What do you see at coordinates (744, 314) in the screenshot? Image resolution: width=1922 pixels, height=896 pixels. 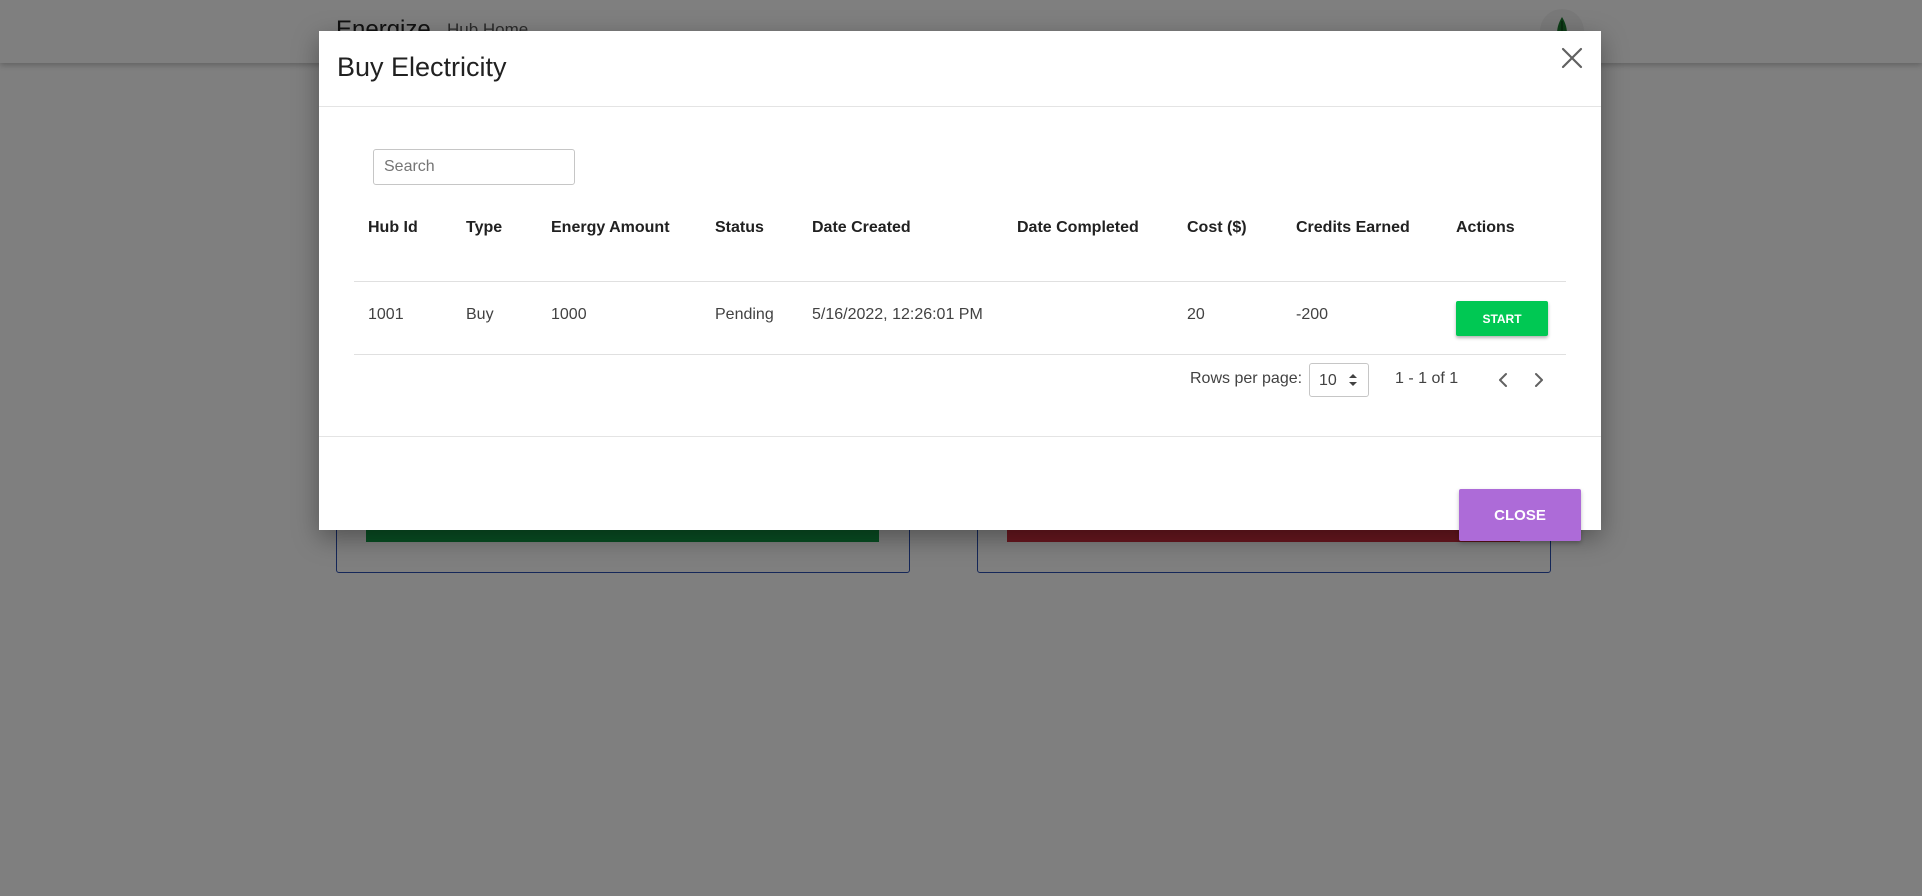 I see `cell-status: Pending` at bounding box center [744, 314].